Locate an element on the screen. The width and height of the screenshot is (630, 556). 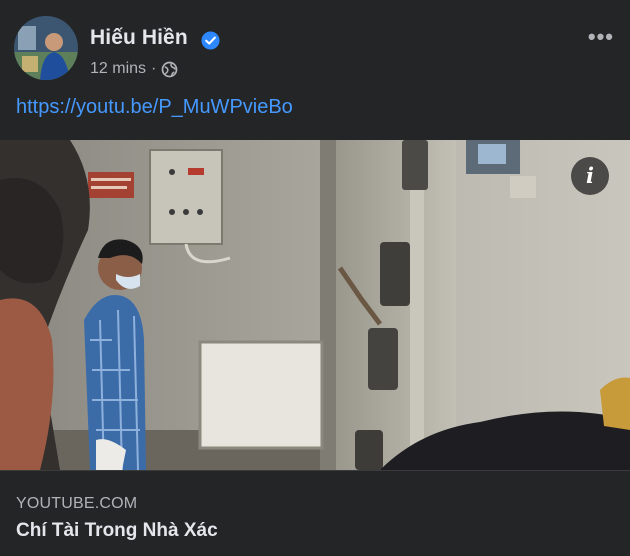
link-domain: YOUTUBE.COM is located at coordinates (77, 503).